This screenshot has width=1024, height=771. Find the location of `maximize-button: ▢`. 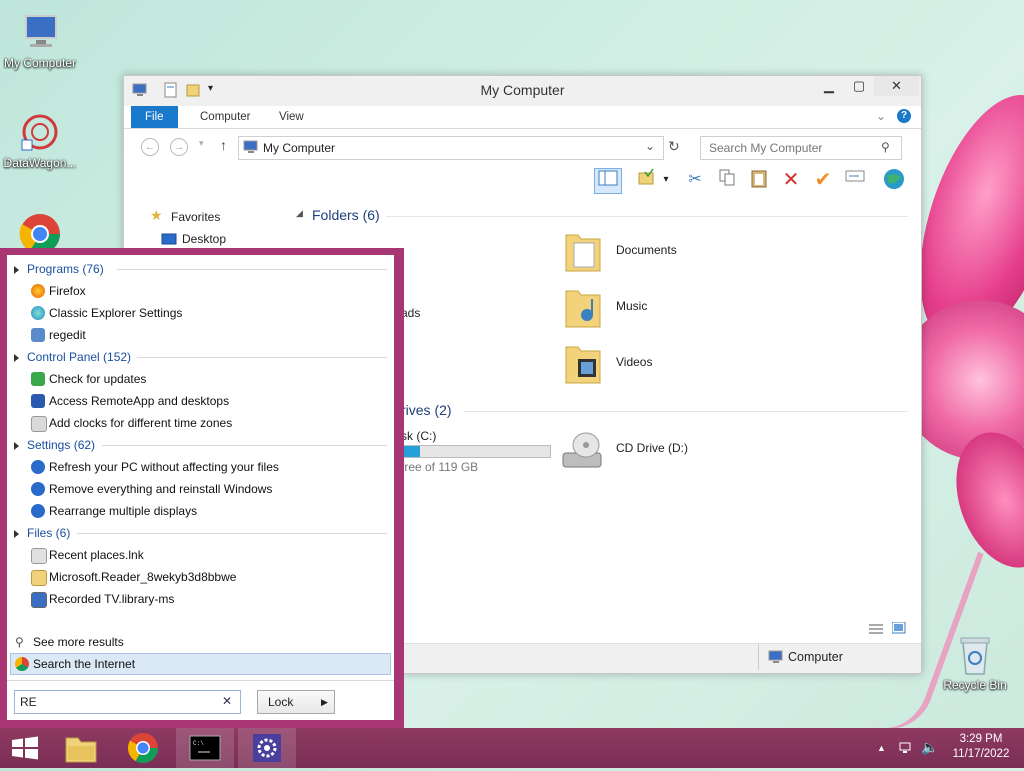

maximize-button: ▢ is located at coordinates (859, 86).